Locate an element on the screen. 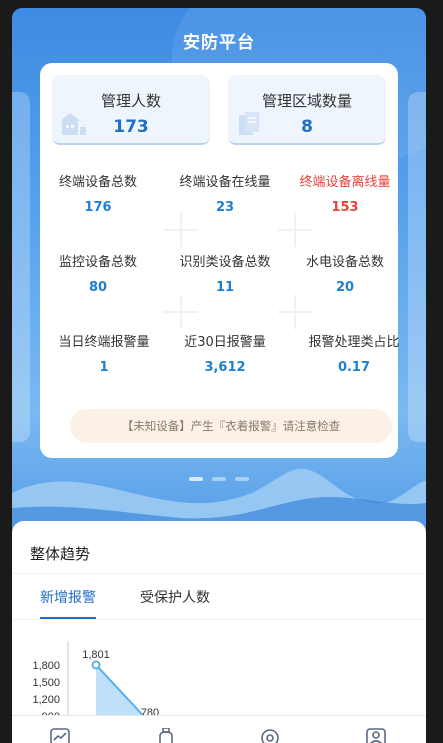  data-label: 1,801 is located at coordinates (96, 655).